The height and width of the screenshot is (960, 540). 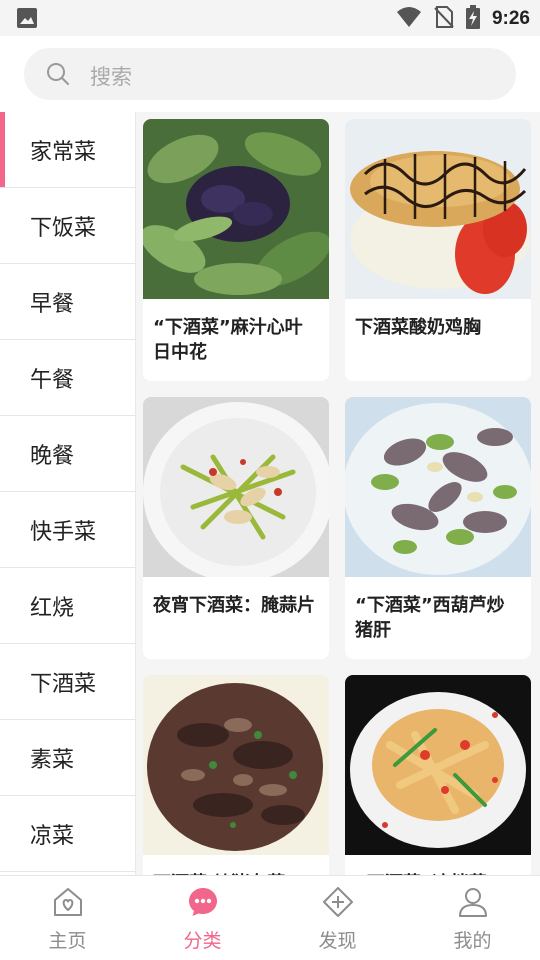 What do you see at coordinates (52, 608) in the screenshot?
I see `sidebar-item-label: 红烧` at bounding box center [52, 608].